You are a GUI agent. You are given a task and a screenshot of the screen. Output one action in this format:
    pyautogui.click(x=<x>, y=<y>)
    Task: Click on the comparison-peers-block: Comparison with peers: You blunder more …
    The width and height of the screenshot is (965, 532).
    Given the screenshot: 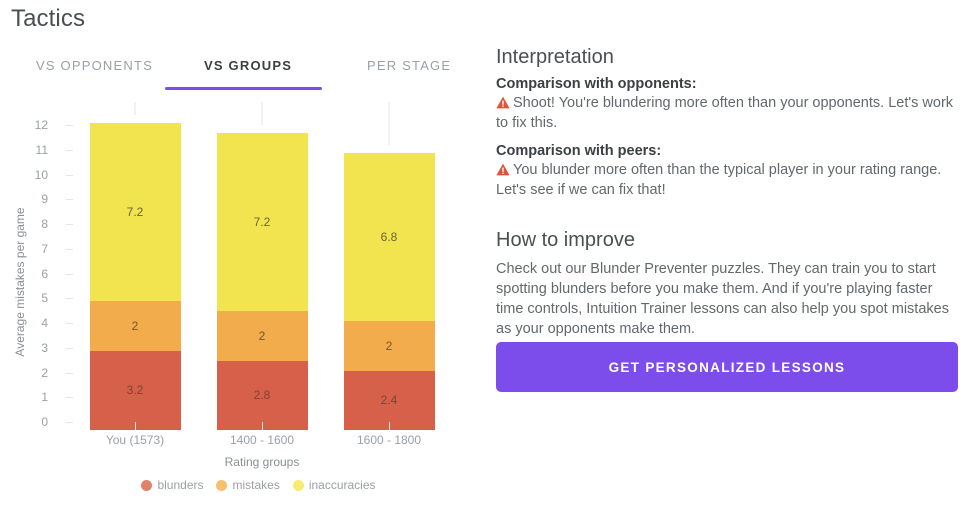 What is the action you would take?
    pyautogui.click(x=723, y=171)
    